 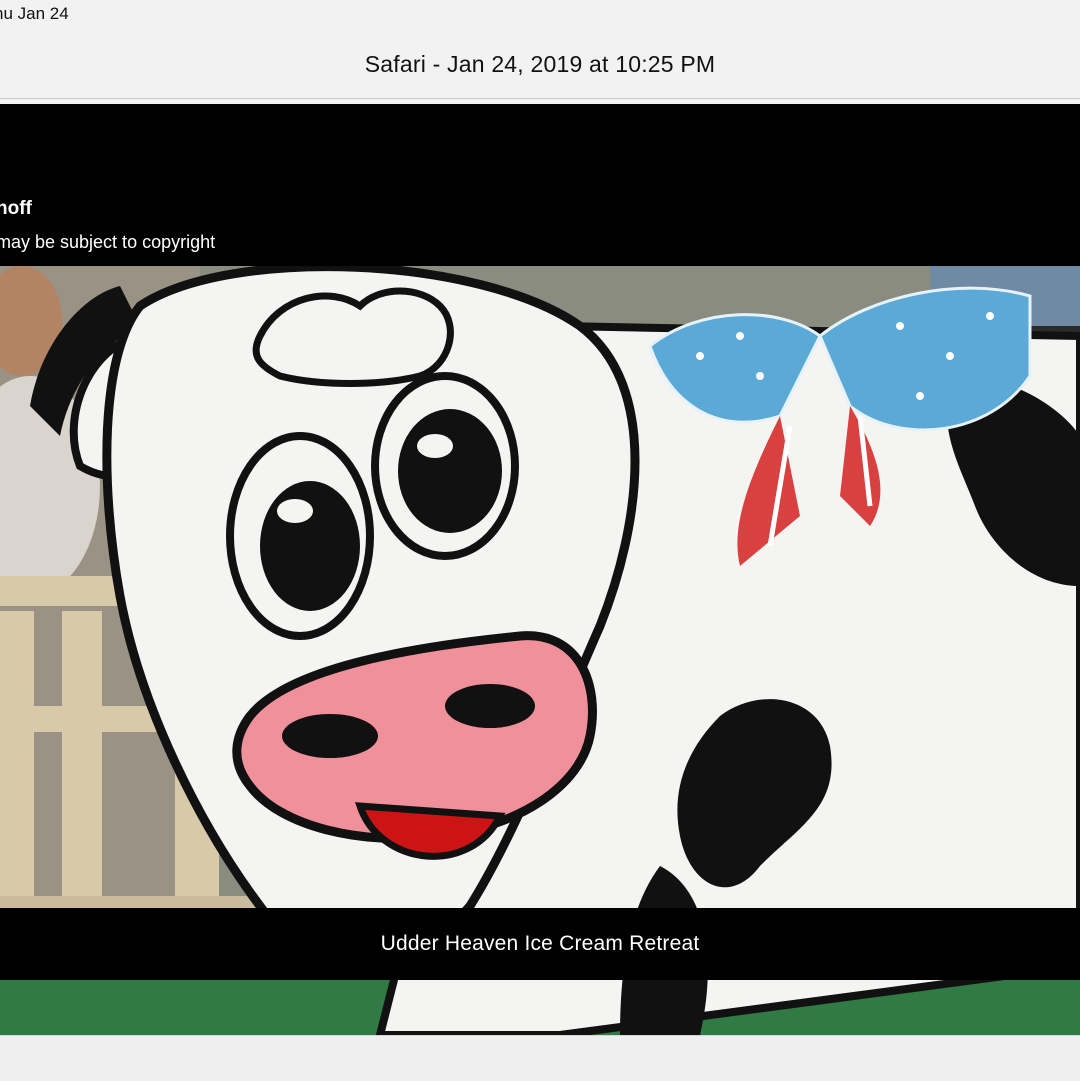 I want to click on bottom-toolbar, so click(x=540, y=1058).